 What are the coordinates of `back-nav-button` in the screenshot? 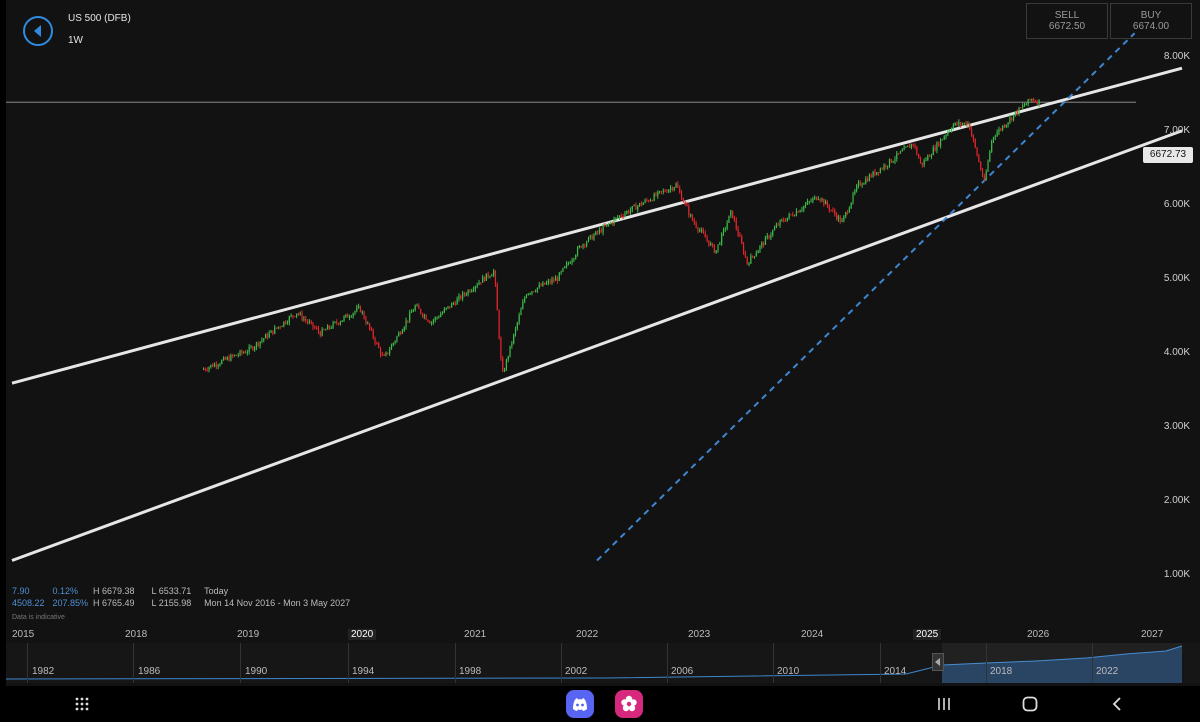 It's located at (1117, 704).